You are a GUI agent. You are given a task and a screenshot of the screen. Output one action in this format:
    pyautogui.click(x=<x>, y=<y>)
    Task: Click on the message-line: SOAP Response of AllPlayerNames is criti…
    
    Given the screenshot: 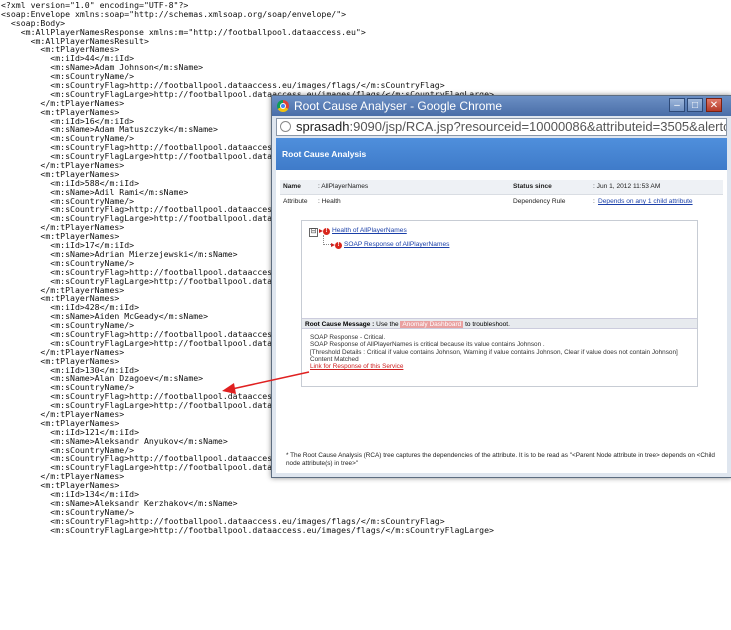 What is the action you would take?
    pyautogui.click(x=427, y=345)
    